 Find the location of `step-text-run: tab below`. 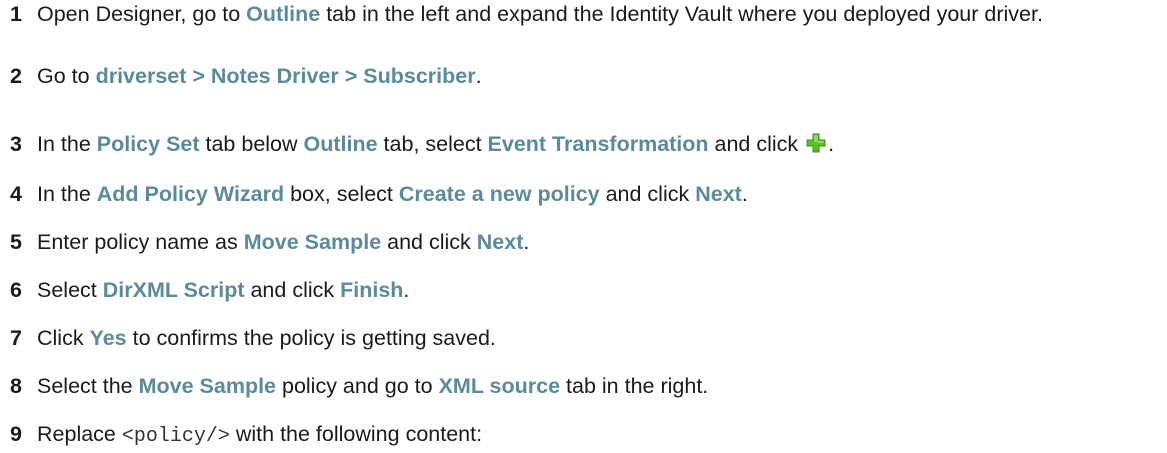

step-text-run: tab below is located at coordinates (251, 144).